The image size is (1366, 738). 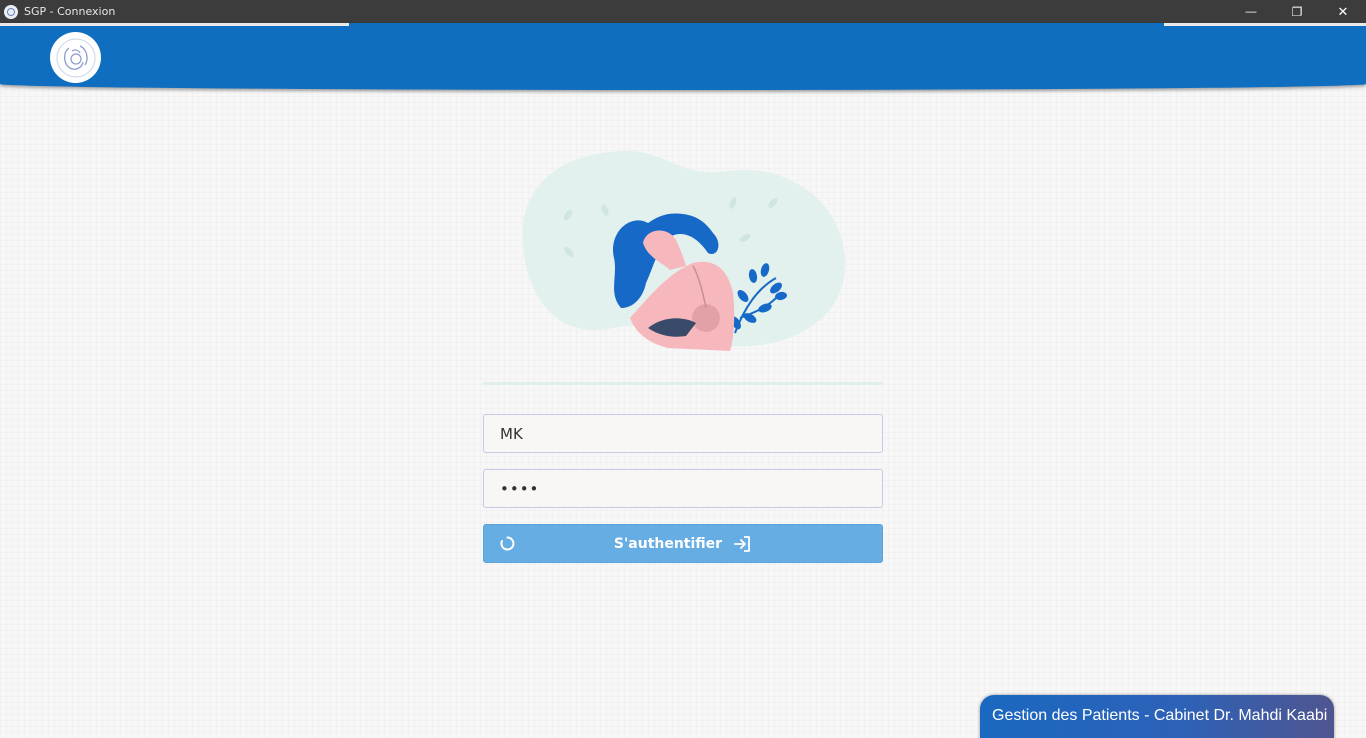 What do you see at coordinates (683, 488) in the screenshot?
I see `password-input` at bounding box center [683, 488].